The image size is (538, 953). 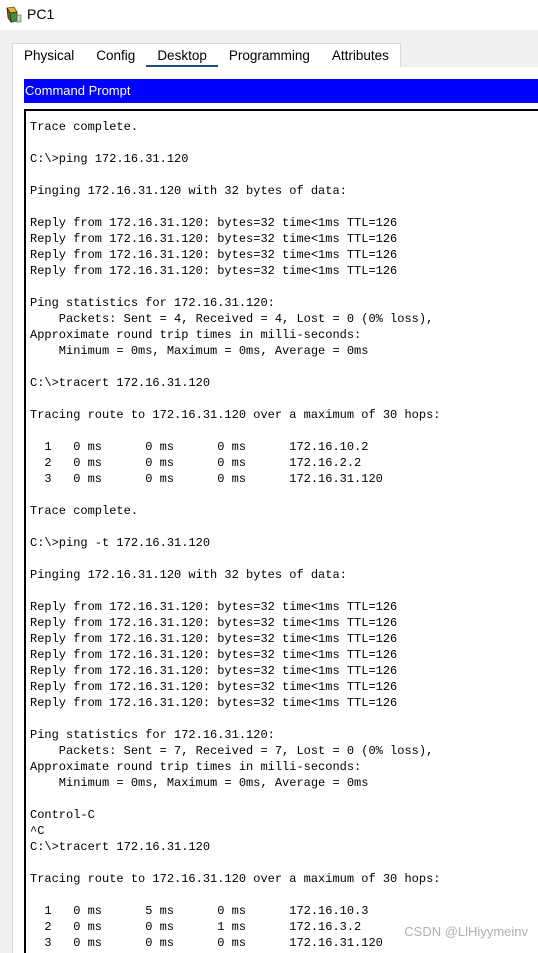 What do you see at coordinates (14, 15) in the screenshot?
I see `packet-tracer-pc-icon` at bounding box center [14, 15].